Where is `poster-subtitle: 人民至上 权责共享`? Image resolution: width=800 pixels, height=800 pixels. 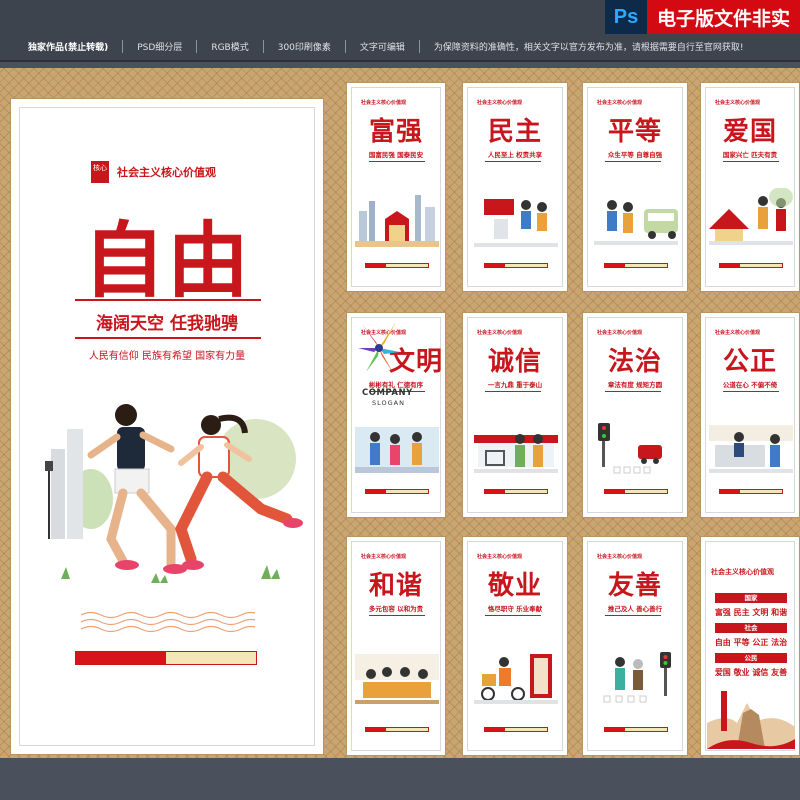 poster-subtitle: 人民至上 权责共享 is located at coordinates (515, 155).